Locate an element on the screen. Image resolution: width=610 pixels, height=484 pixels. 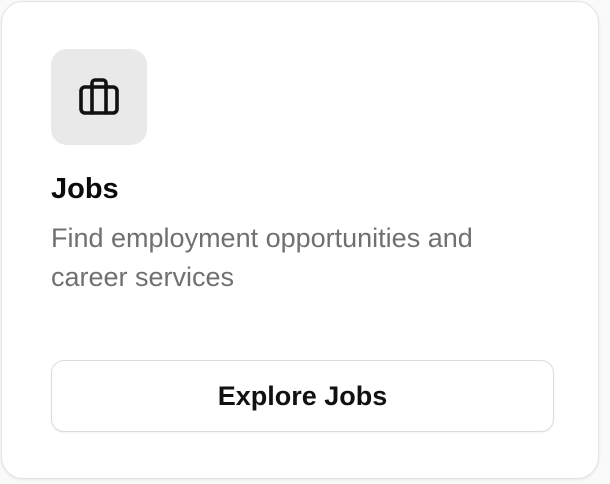
explore-jobs-button: Explore Jobs is located at coordinates (302, 396).